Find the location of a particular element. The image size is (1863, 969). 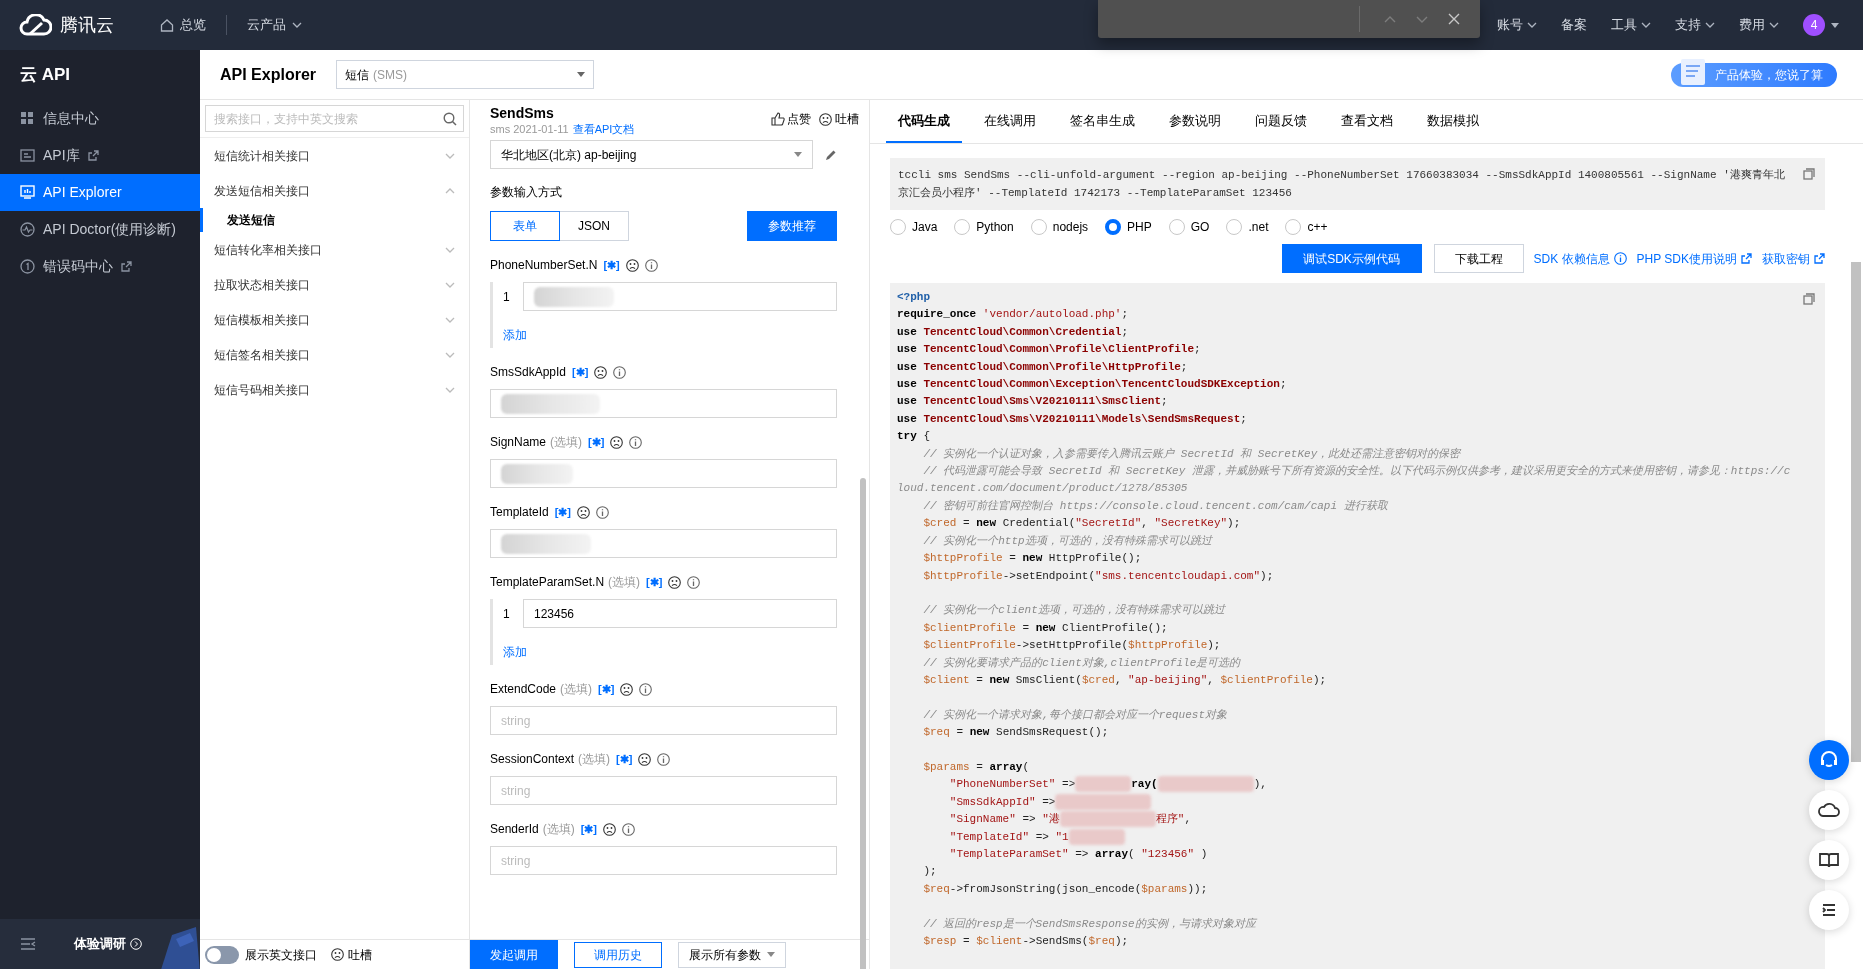

interface-group: 短信模板相关接口 is located at coordinates (334, 319).